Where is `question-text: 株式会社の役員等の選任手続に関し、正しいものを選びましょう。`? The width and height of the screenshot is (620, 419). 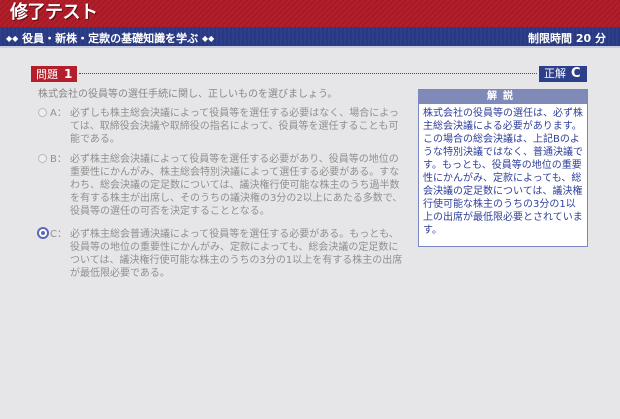 question-text: 株式会社の役員等の選任手続に関し、正しいものを選びましょう。 is located at coordinates (188, 94).